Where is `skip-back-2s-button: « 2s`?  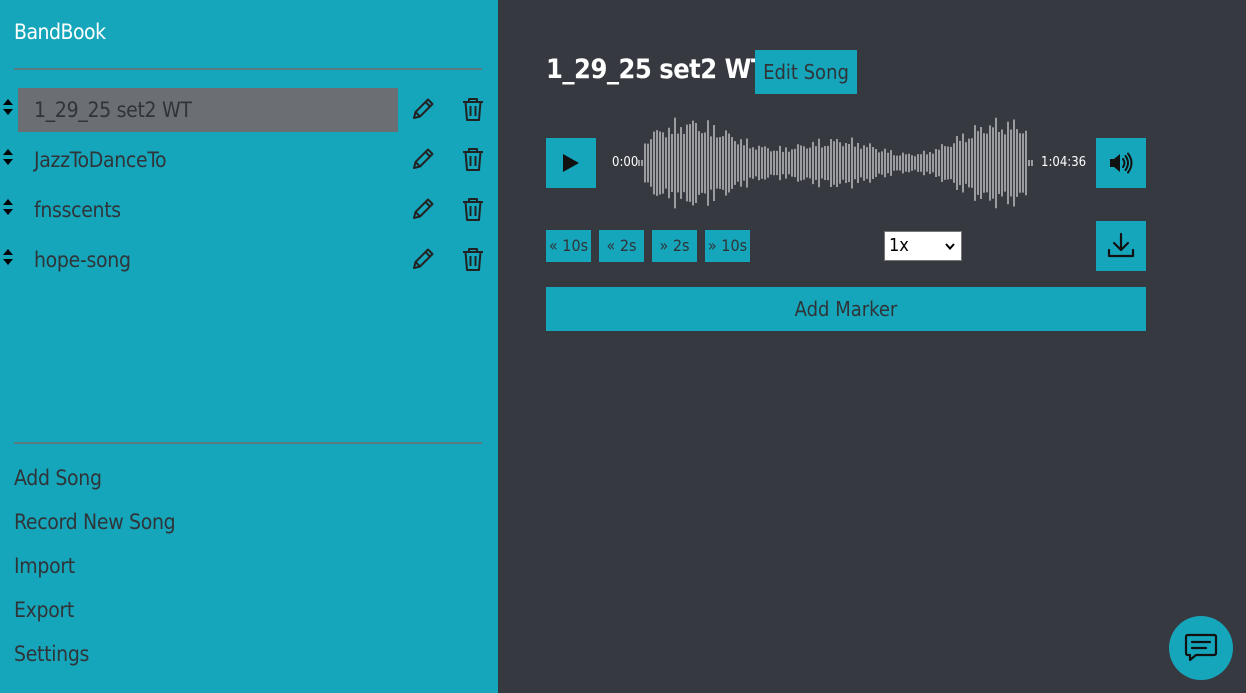 skip-back-2s-button: « 2s is located at coordinates (621, 246).